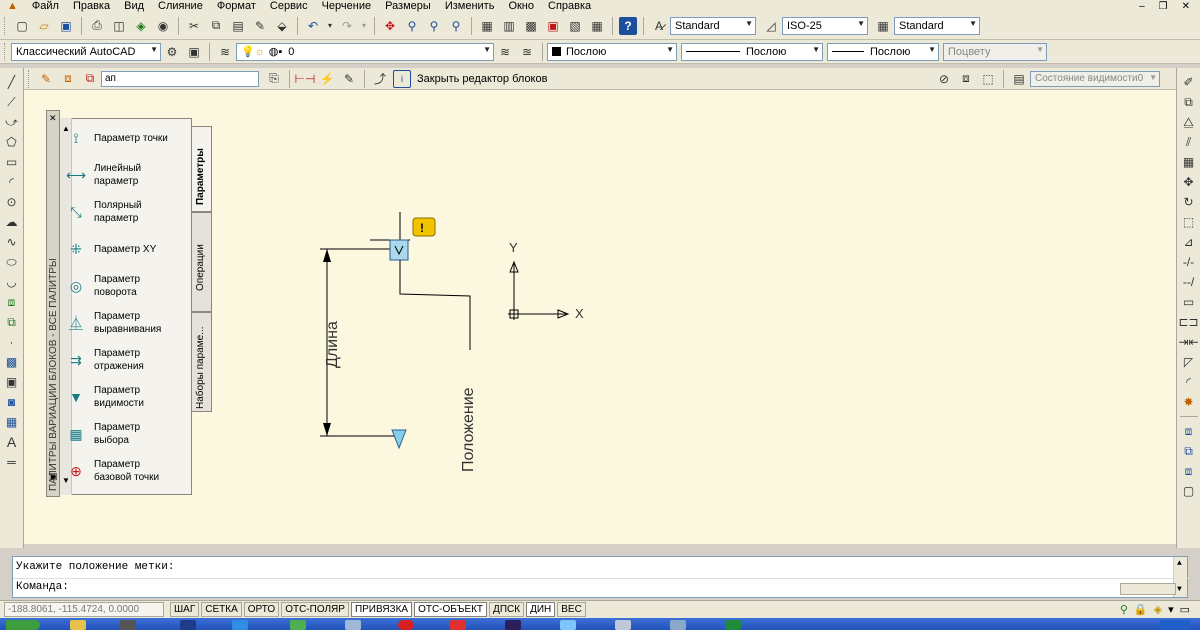 The height and width of the screenshot is (630, 1200). I want to click on edit-block-icon: ✎, so click(46, 79).